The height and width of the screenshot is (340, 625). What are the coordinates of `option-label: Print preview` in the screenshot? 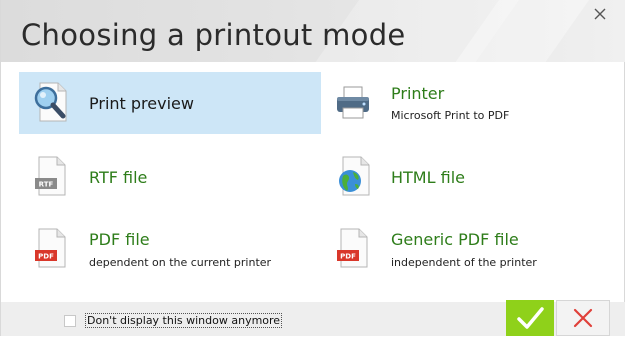 It's located at (141, 103).